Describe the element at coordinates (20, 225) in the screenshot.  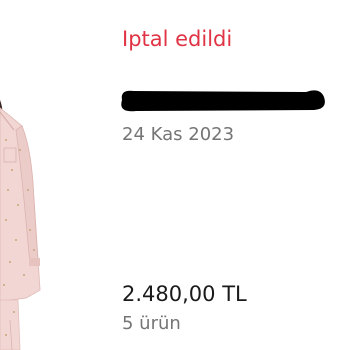
I see `pajama-image` at that location.